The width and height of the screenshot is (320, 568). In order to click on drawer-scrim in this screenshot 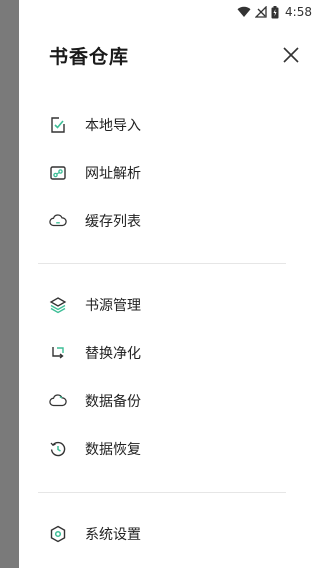, I will do `click(9, 284)`.